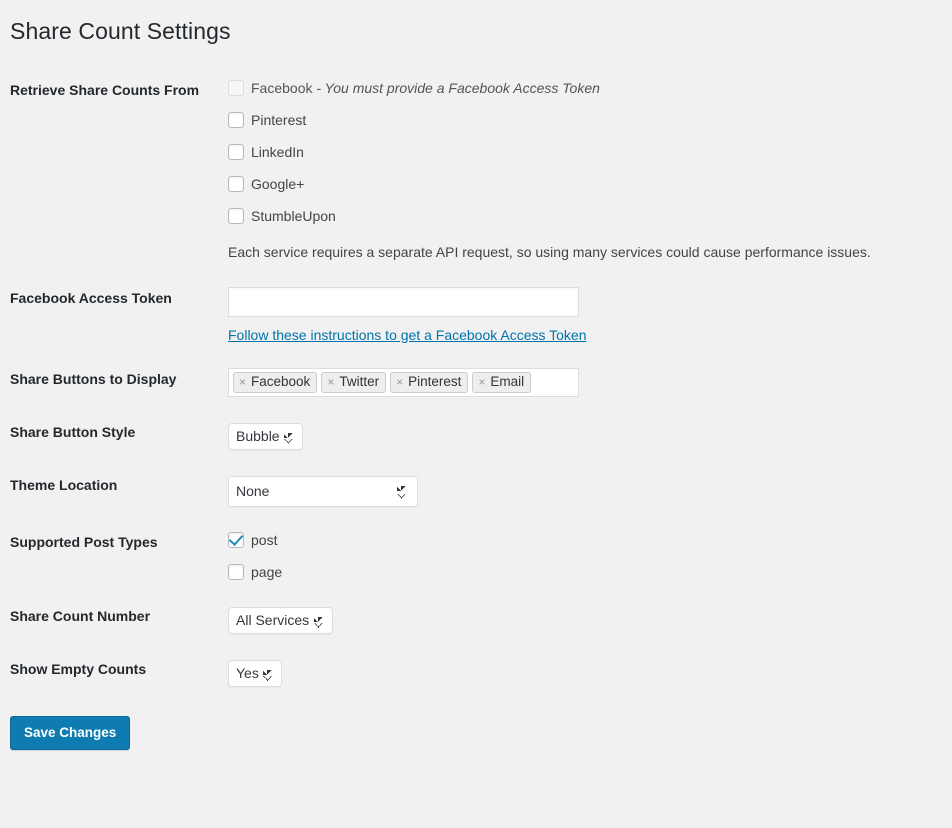 This screenshot has width=952, height=828. Describe the element at coordinates (73, 431) in the screenshot. I see `label-share-button-style: Share Button Style` at that location.